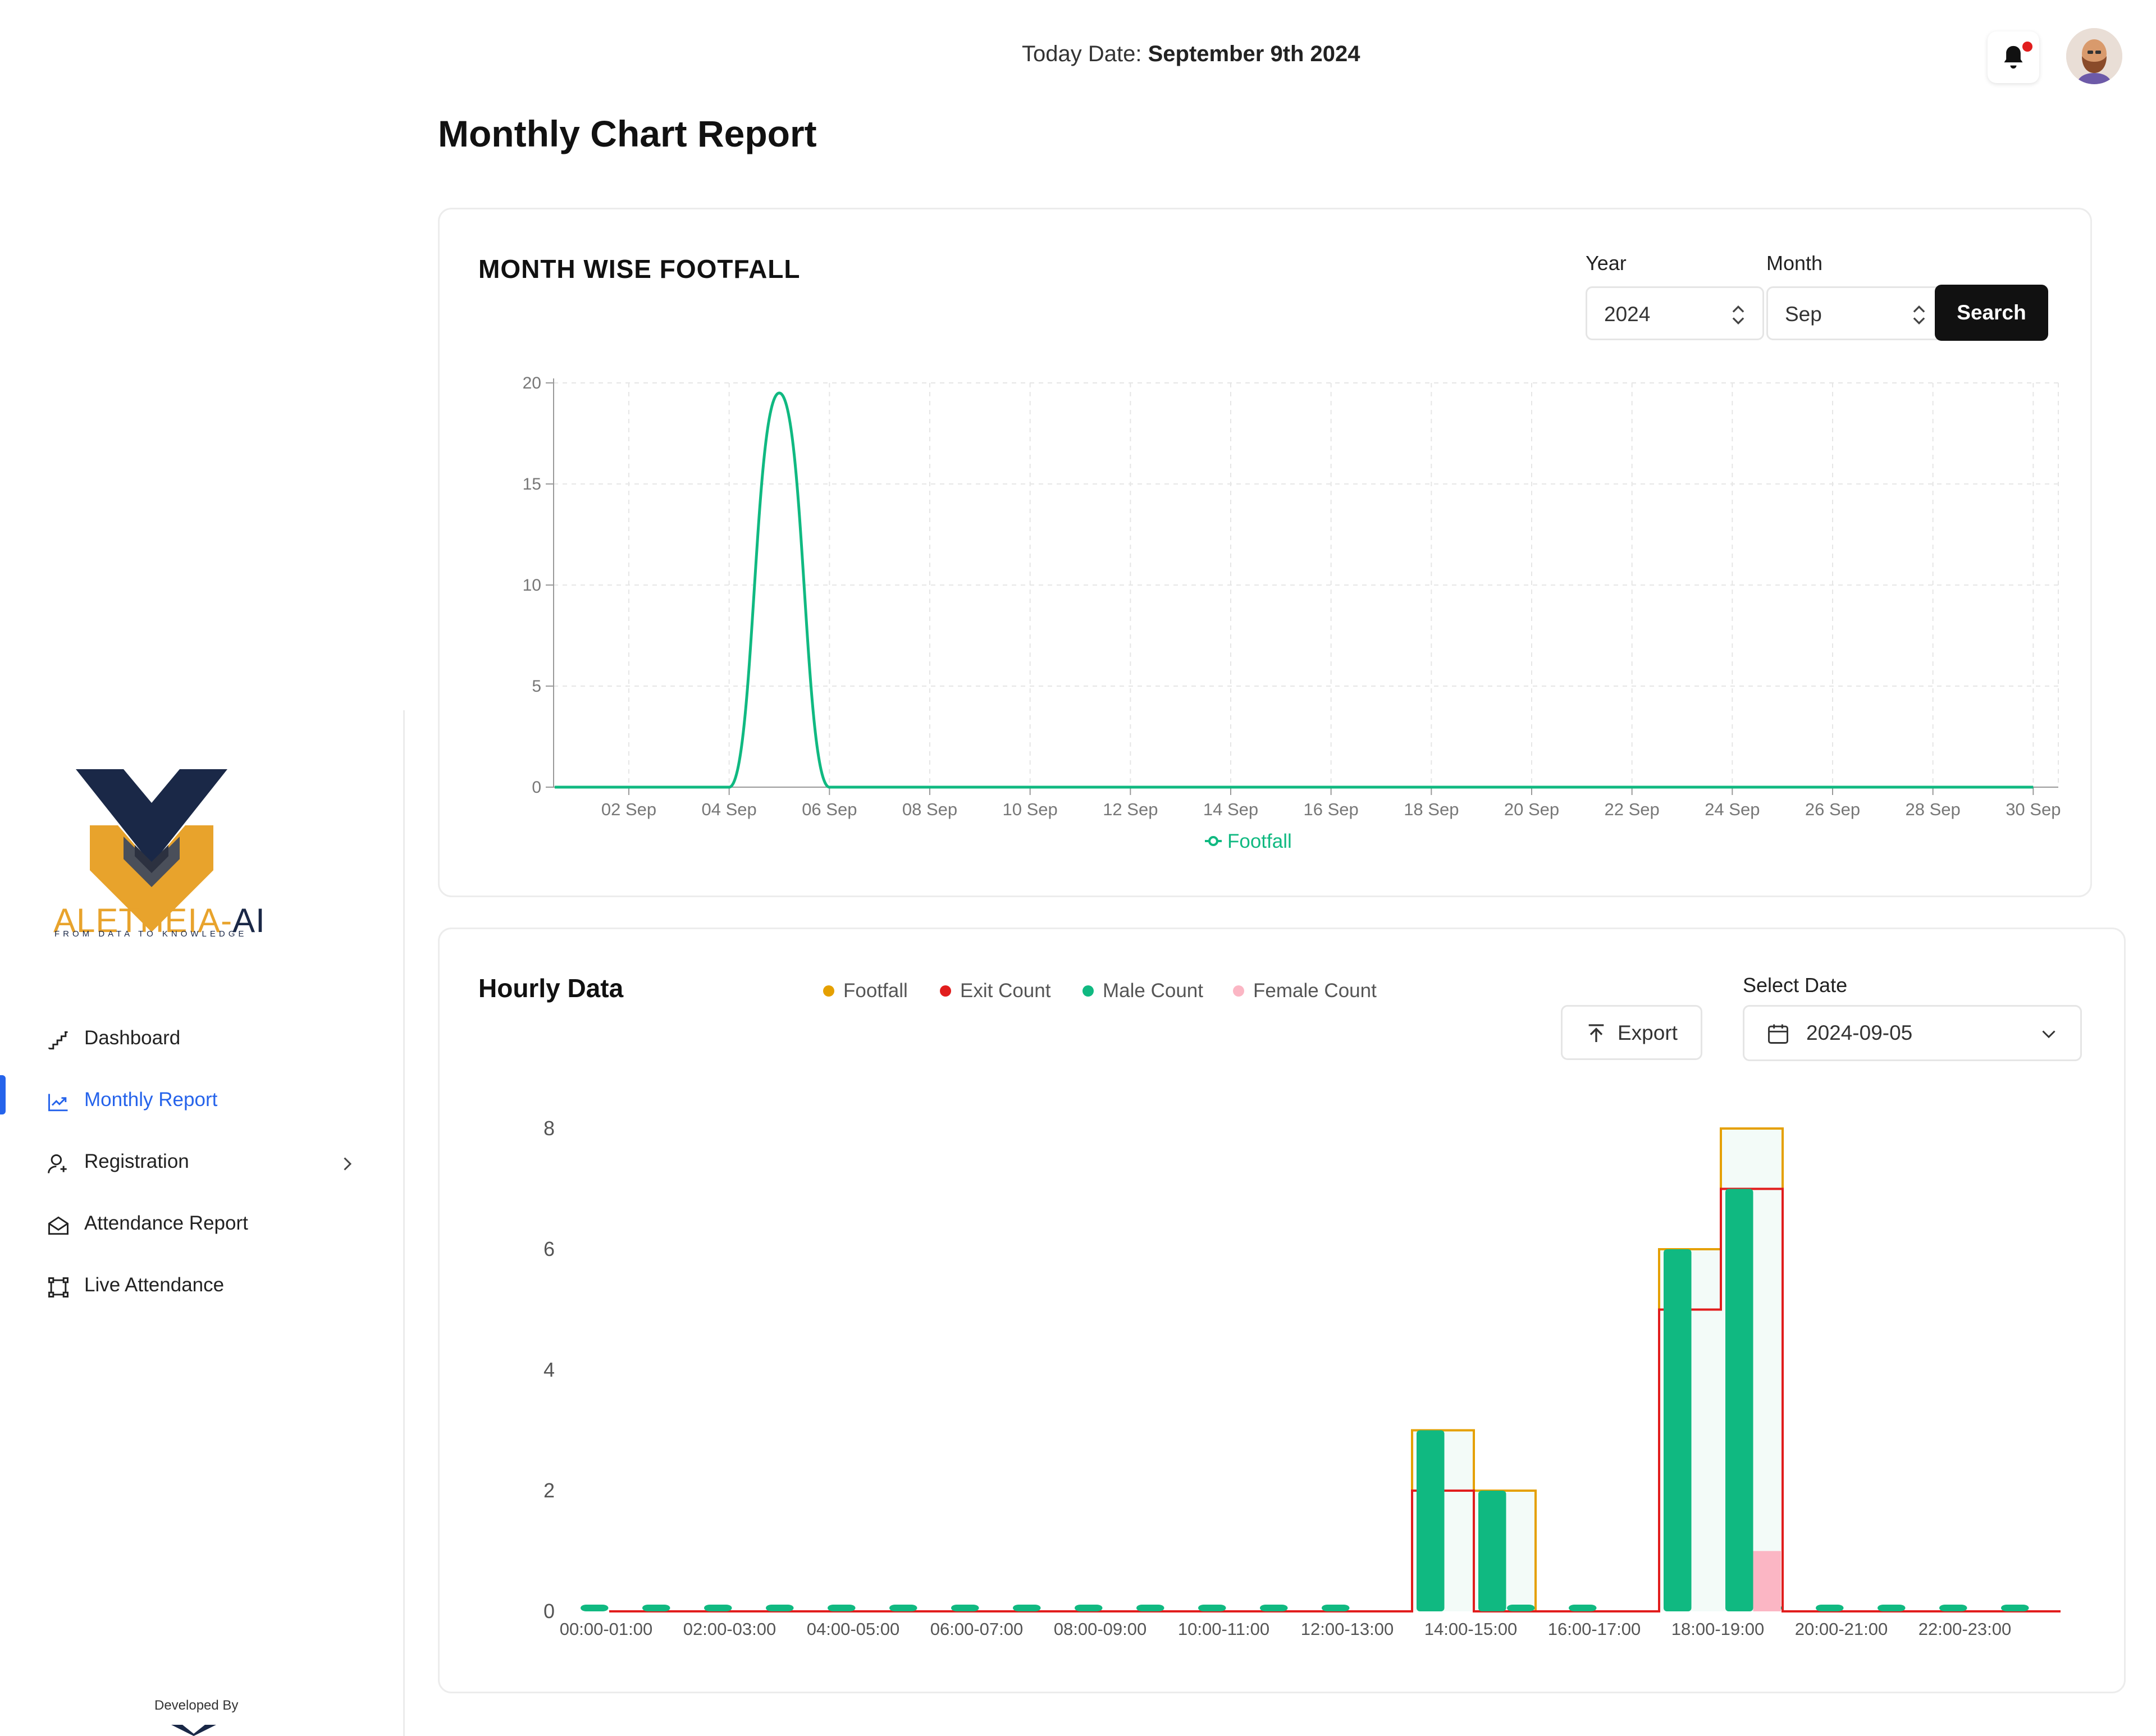 The image size is (2156, 1736). Describe the element at coordinates (151, 1100) in the screenshot. I see `sidebar-item-label: Monthly Report` at that location.